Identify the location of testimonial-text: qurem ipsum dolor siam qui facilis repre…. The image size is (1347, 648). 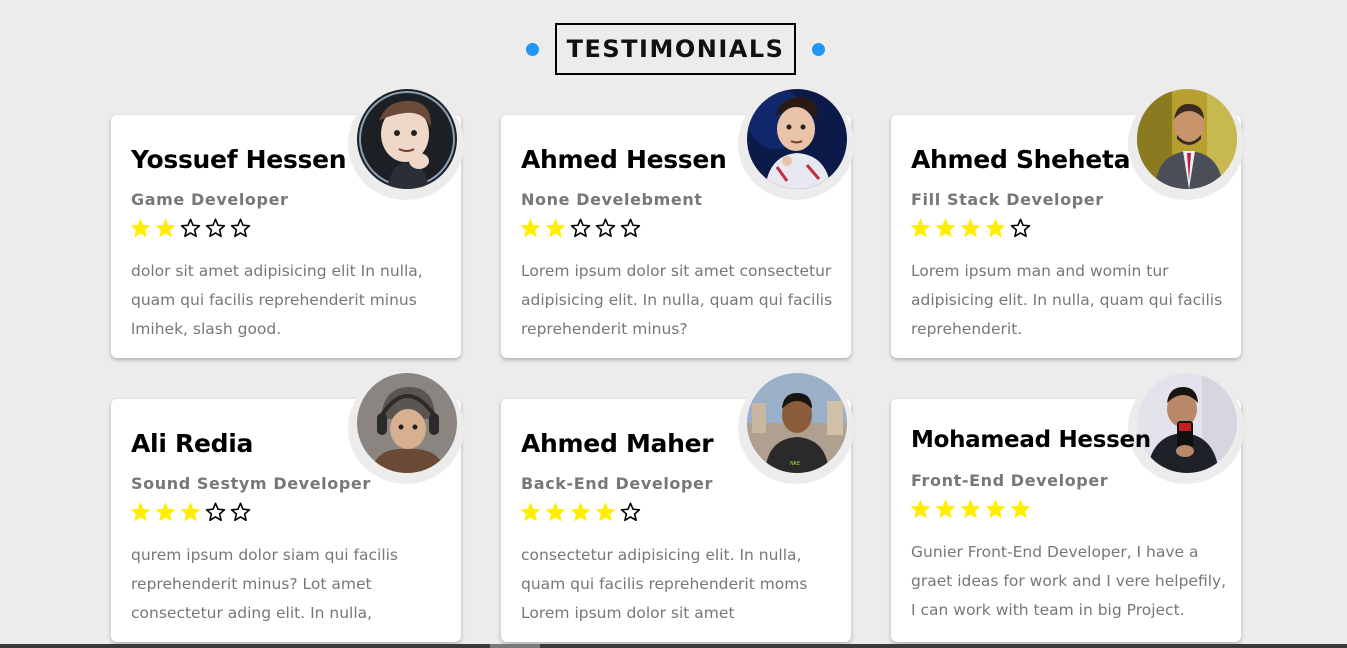
(265, 584).